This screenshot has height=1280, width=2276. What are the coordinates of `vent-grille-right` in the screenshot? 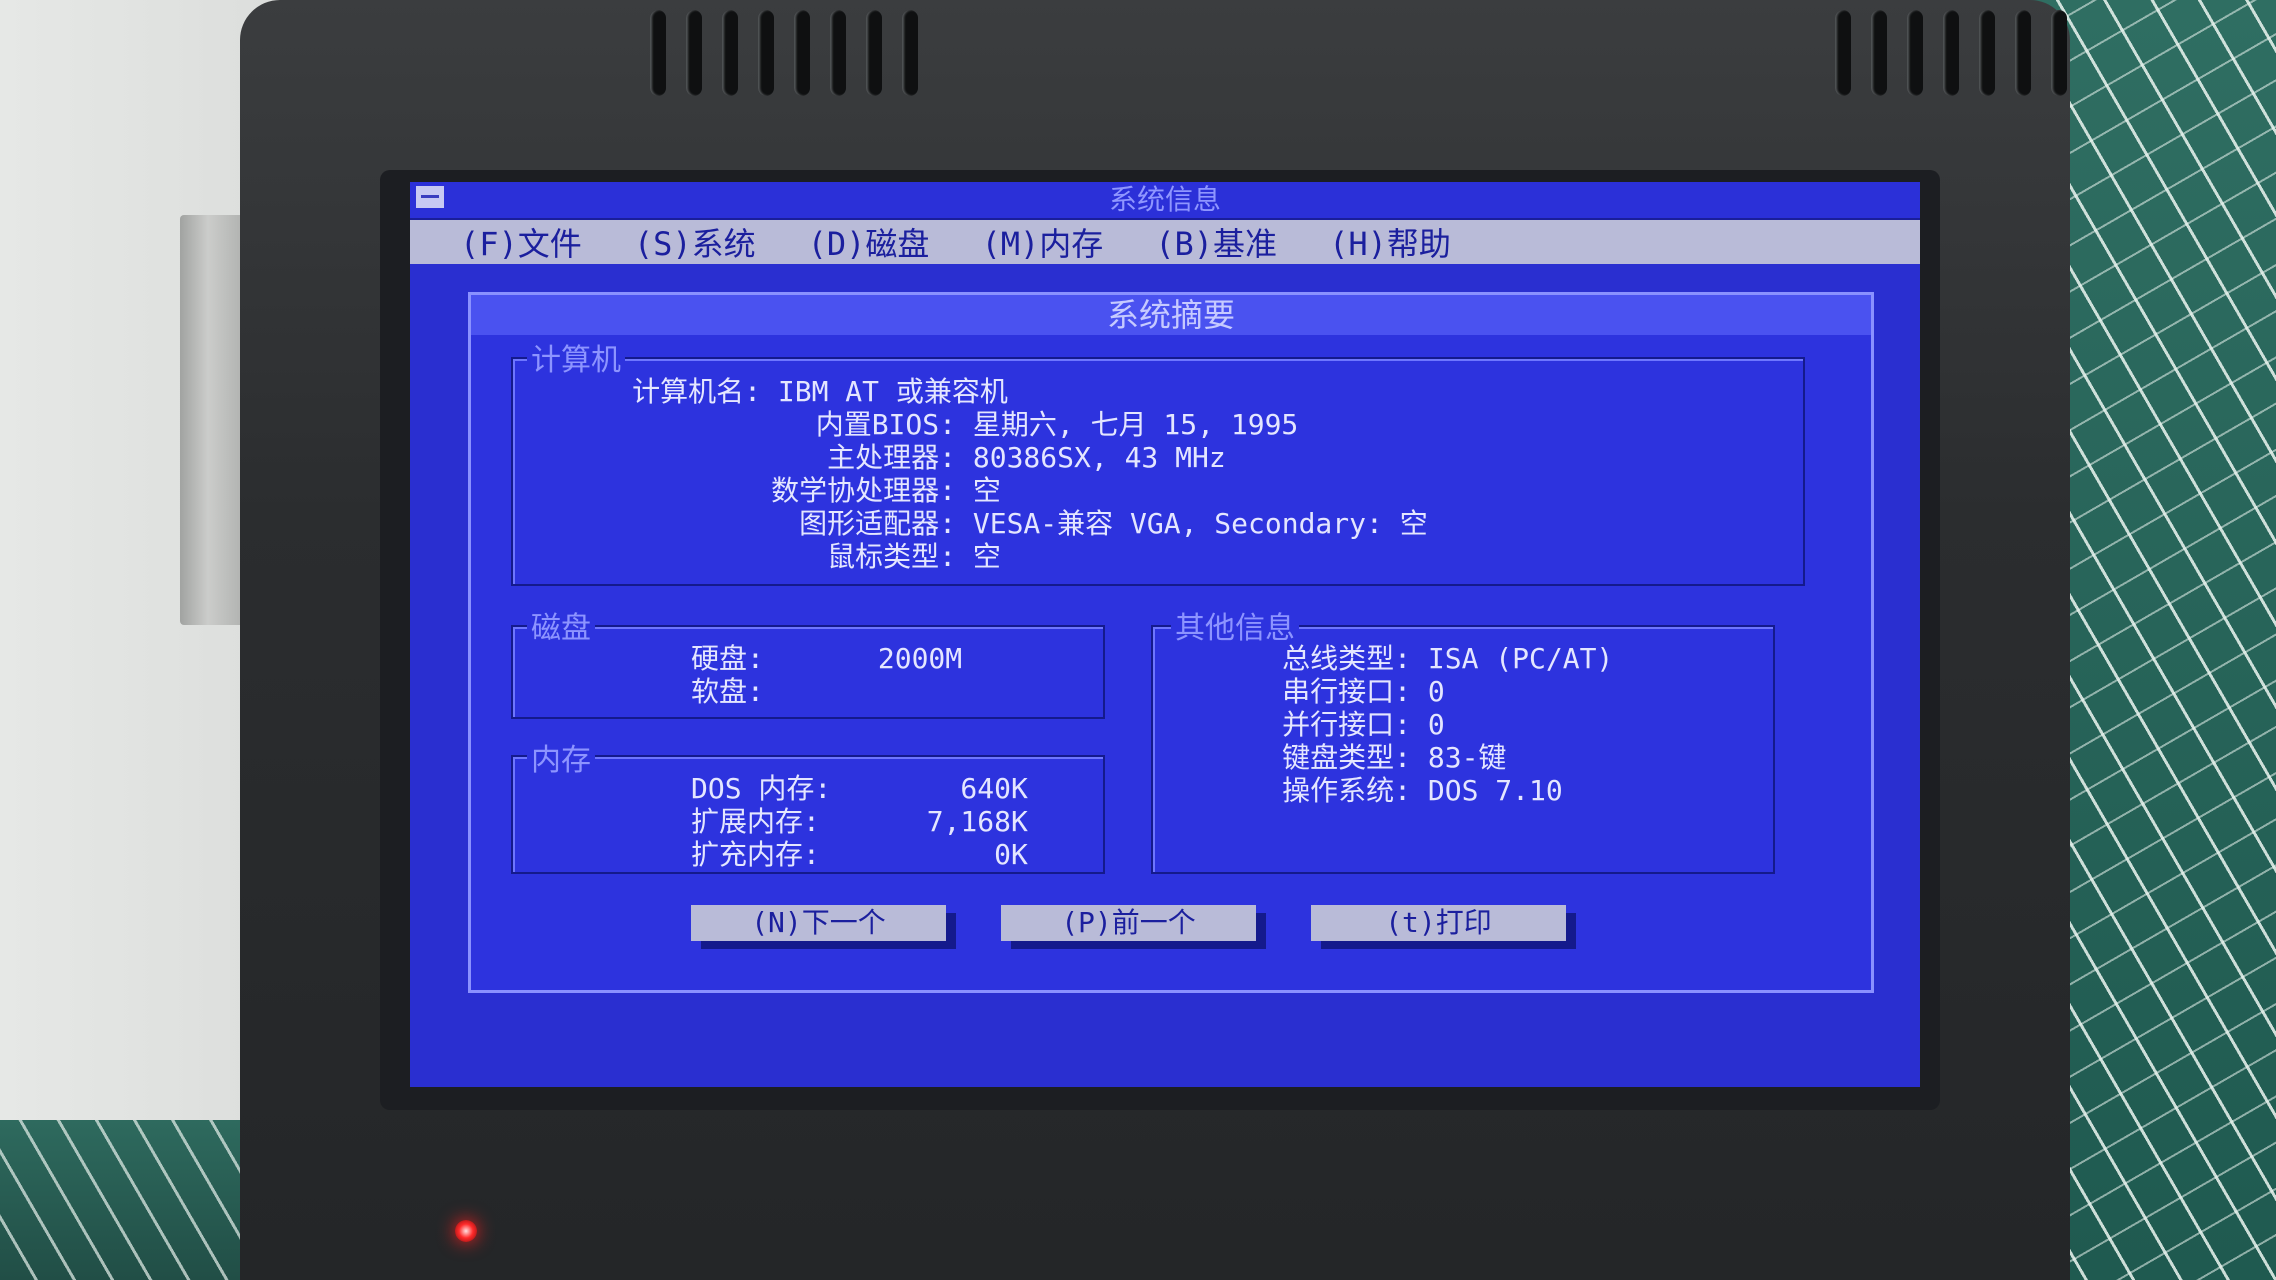 It's located at (1951, 53).